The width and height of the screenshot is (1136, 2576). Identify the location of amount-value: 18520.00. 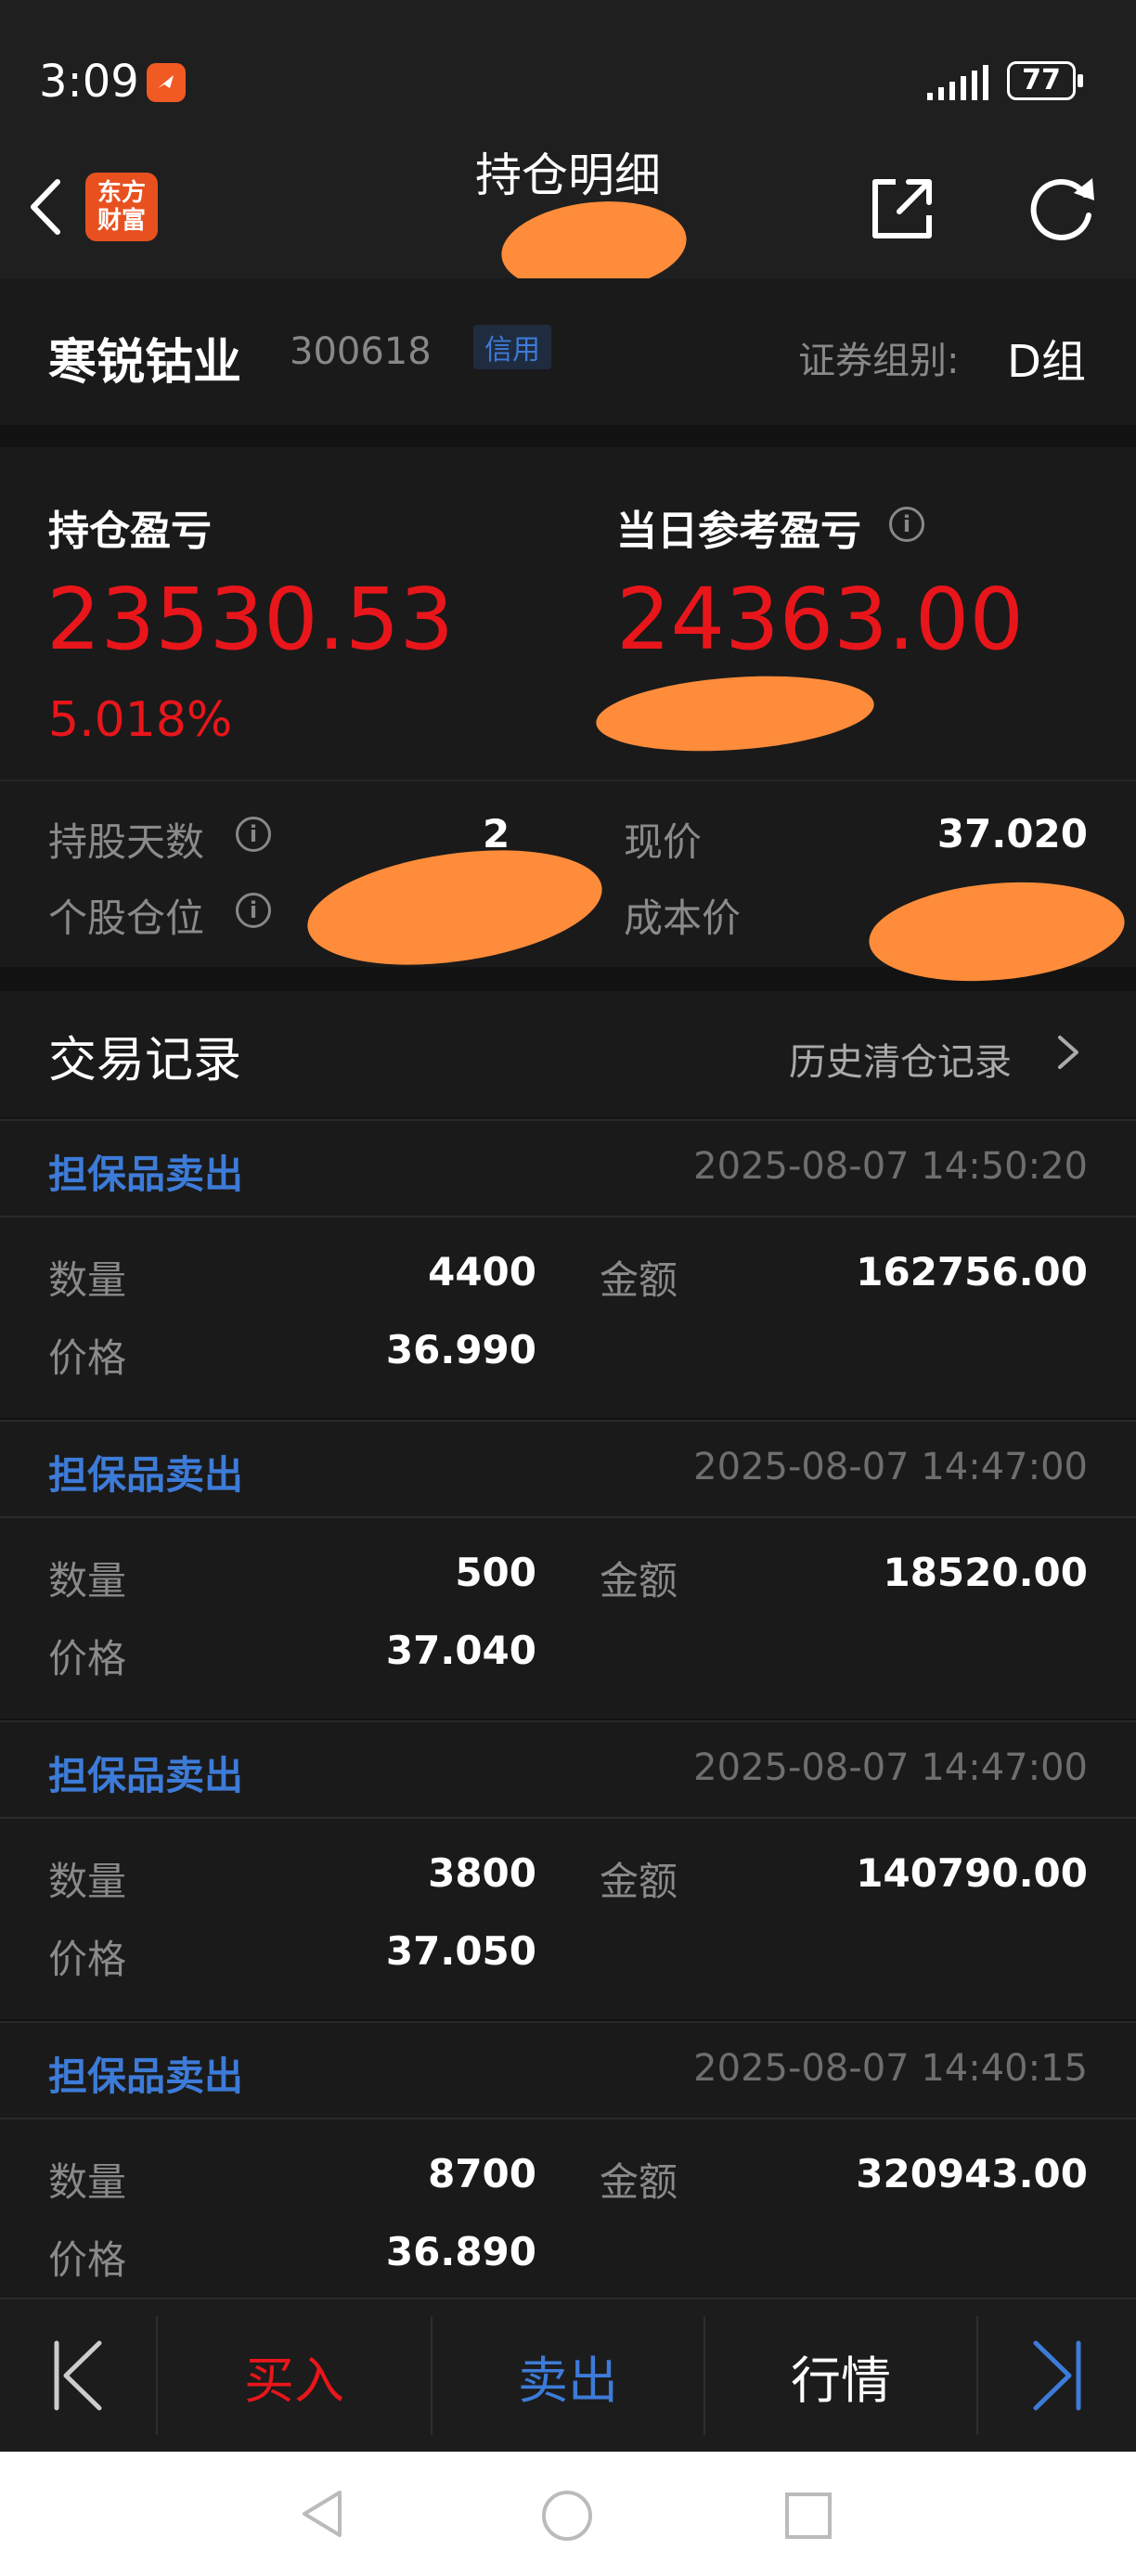
(985, 1572).